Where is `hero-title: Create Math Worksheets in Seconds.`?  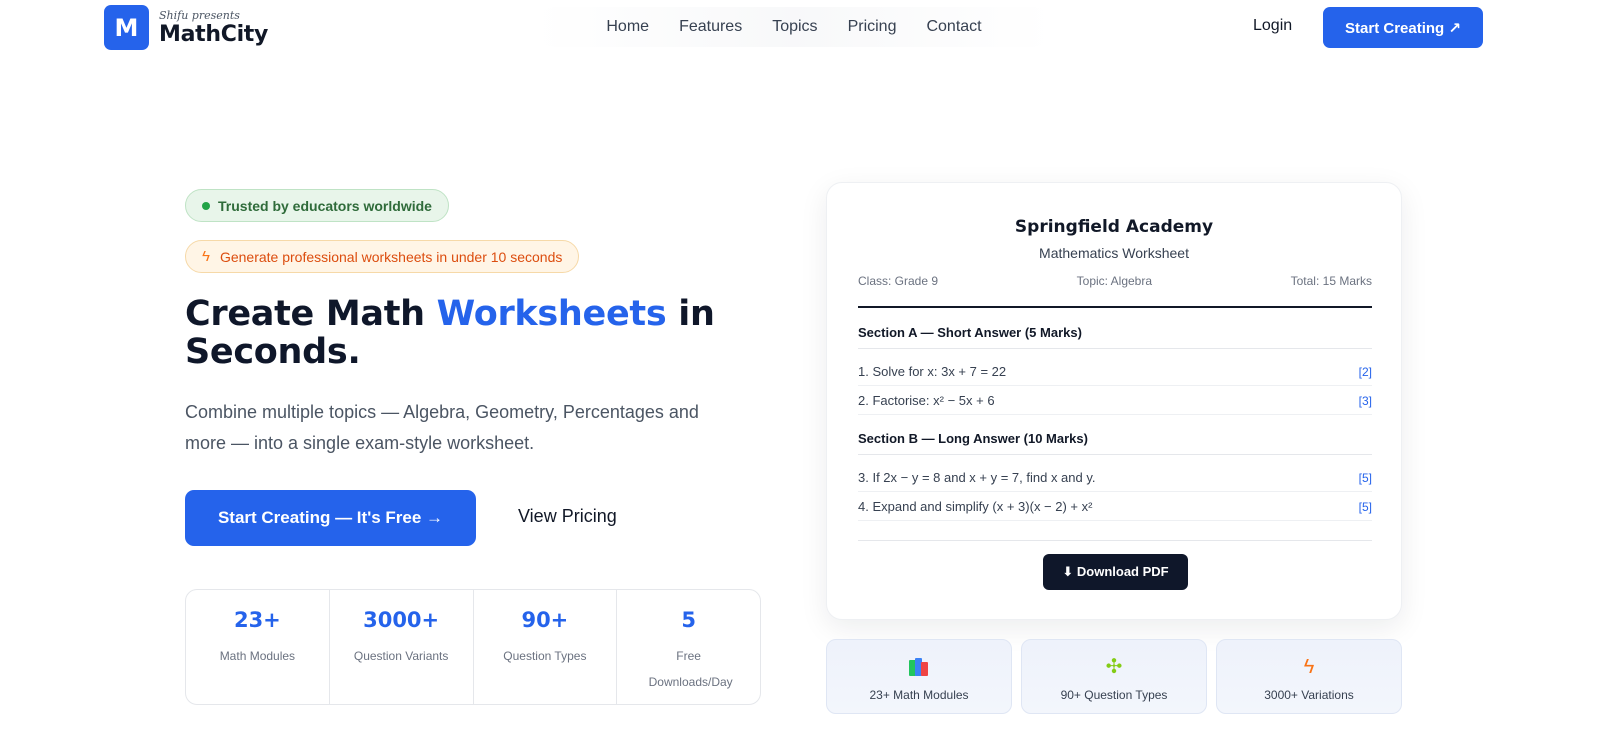
hero-title: Create Math Worksheets in Seconds. is located at coordinates (465, 333).